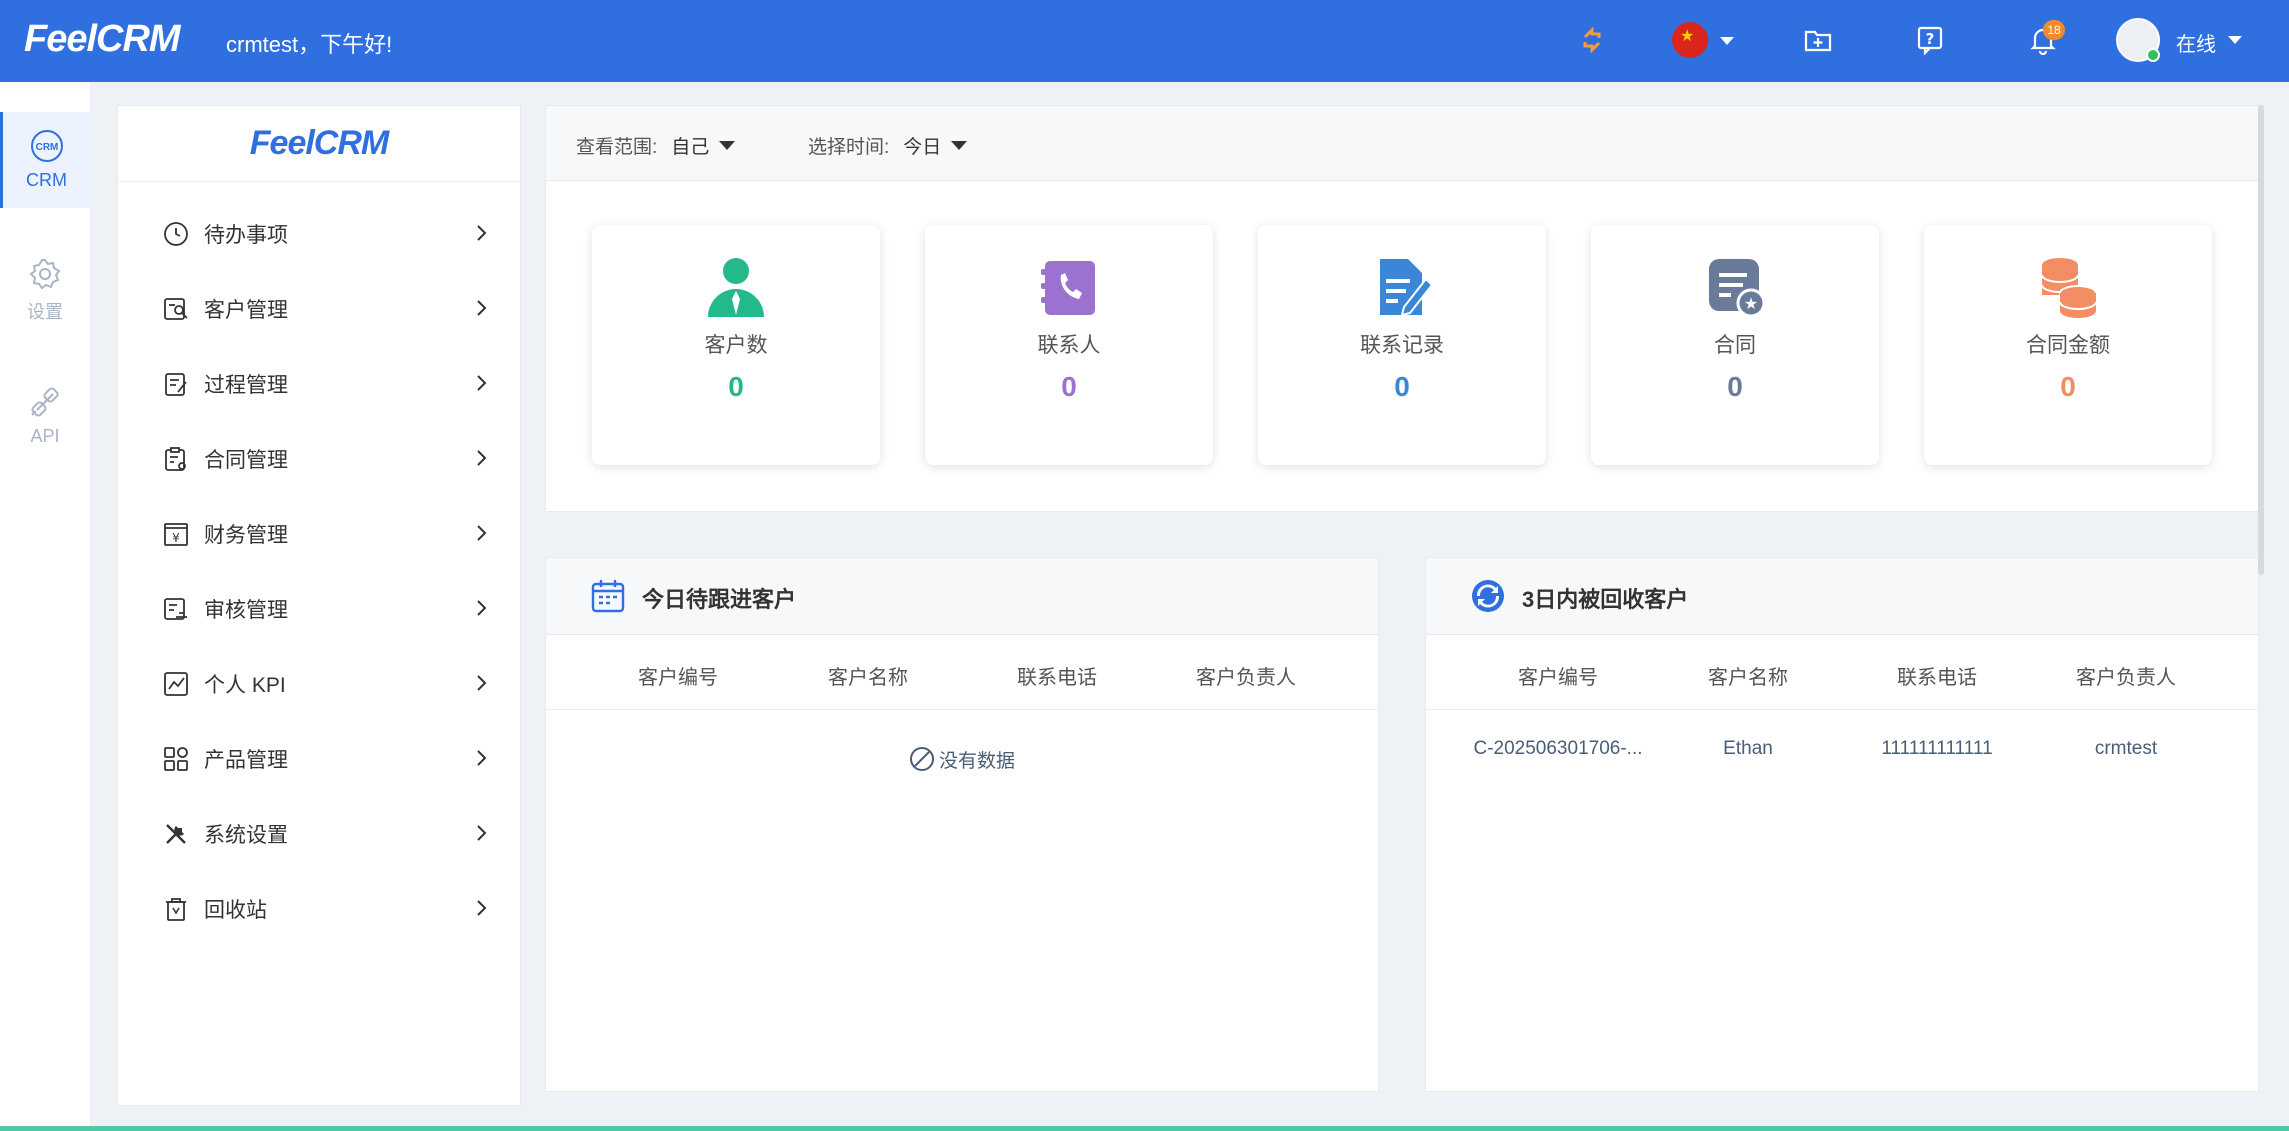 This screenshot has height=1131, width=2289. I want to click on audit-icon, so click(175, 609).